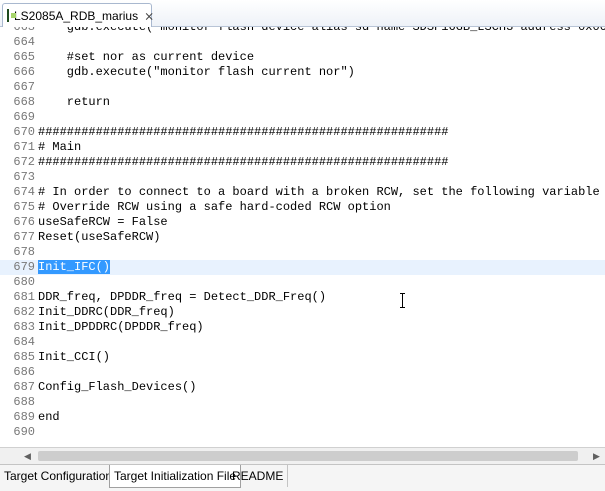  What do you see at coordinates (24, 252) in the screenshot?
I see `line-number: 678` at bounding box center [24, 252].